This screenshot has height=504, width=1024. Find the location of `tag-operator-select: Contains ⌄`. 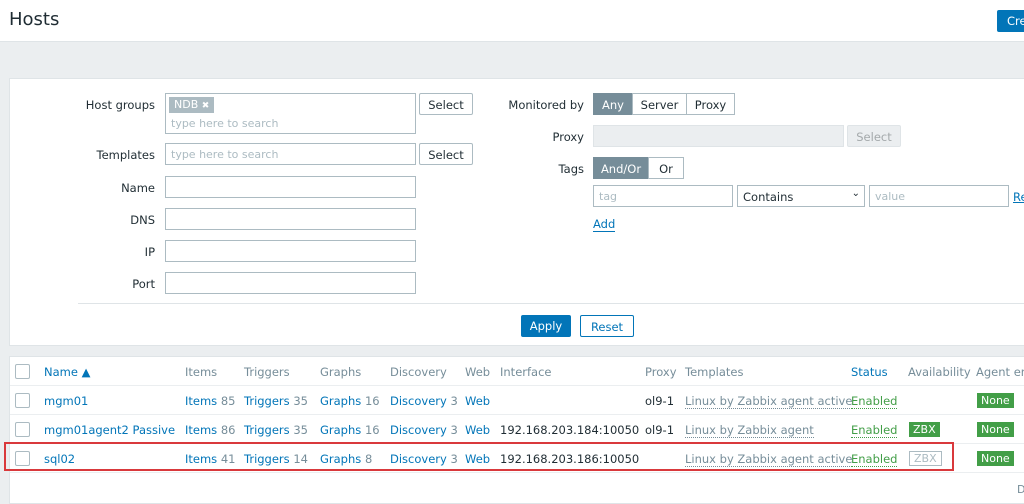

tag-operator-select: Contains ⌄ is located at coordinates (801, 196).